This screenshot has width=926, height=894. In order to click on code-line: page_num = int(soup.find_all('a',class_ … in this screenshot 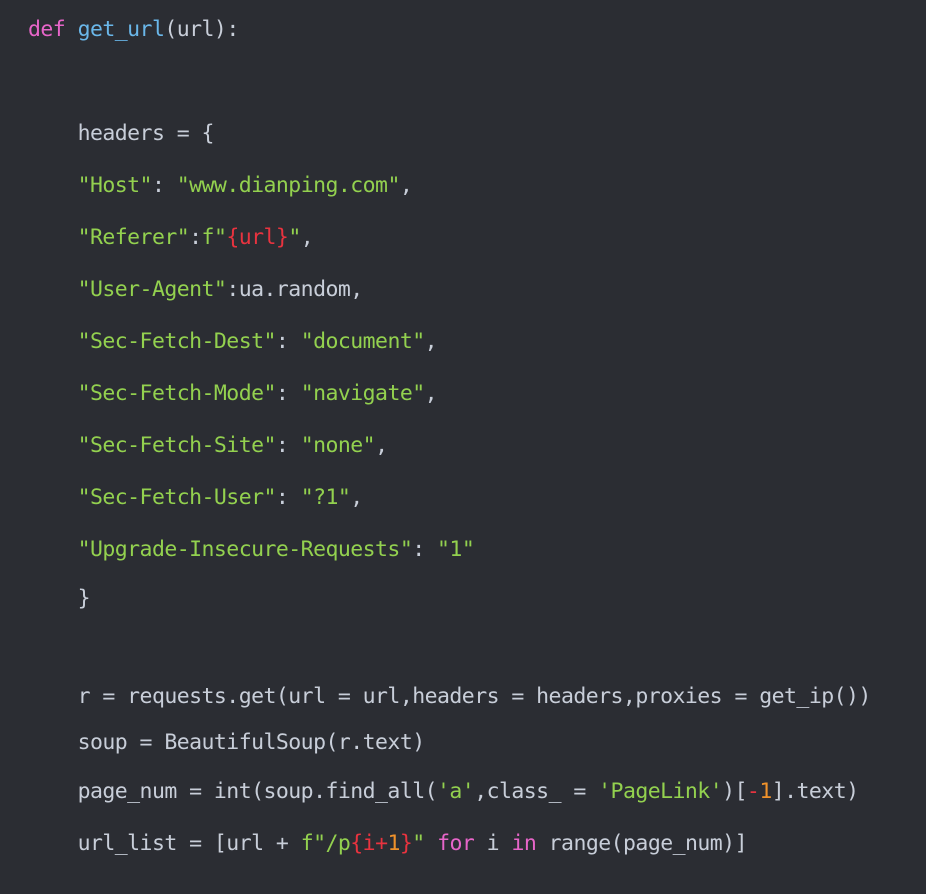, I will do `click(463, 792)`.